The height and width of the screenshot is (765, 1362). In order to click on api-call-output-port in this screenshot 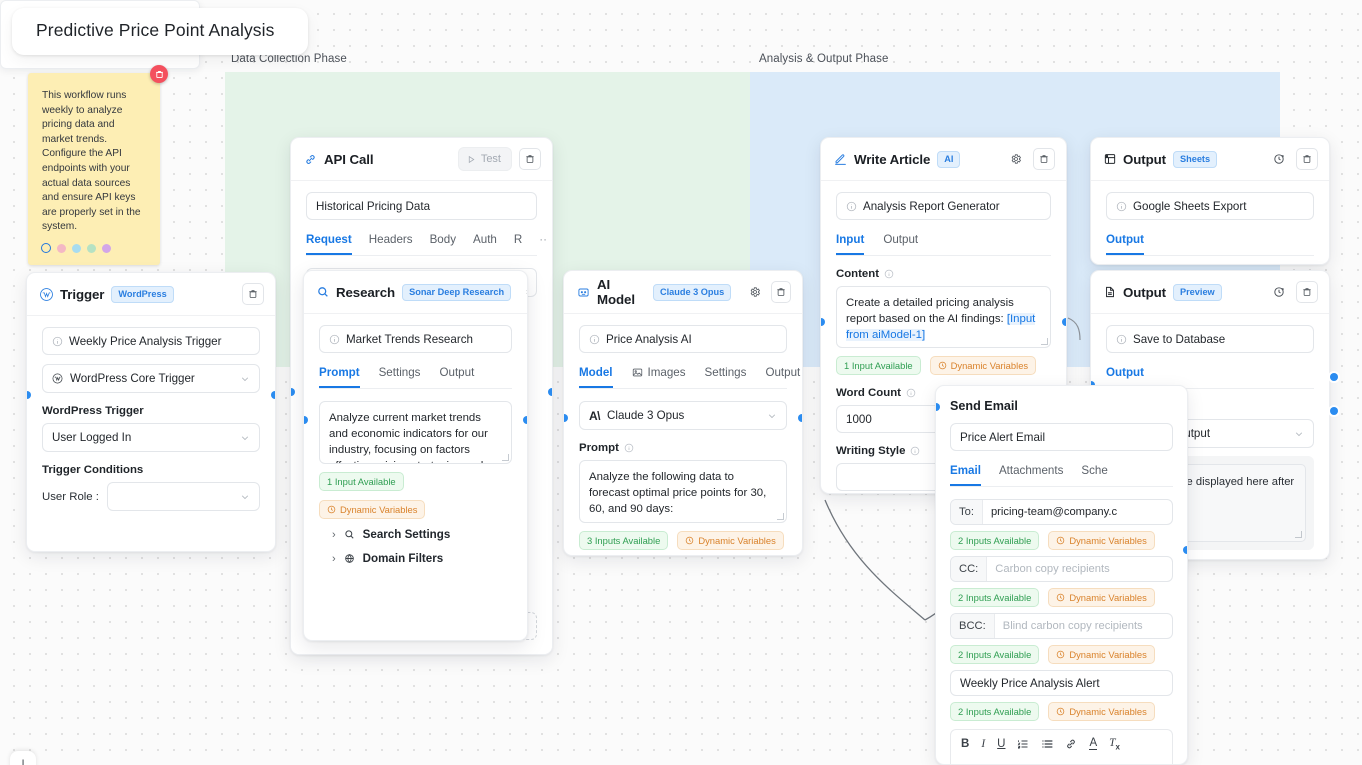, I will do `click(550, 392)`.